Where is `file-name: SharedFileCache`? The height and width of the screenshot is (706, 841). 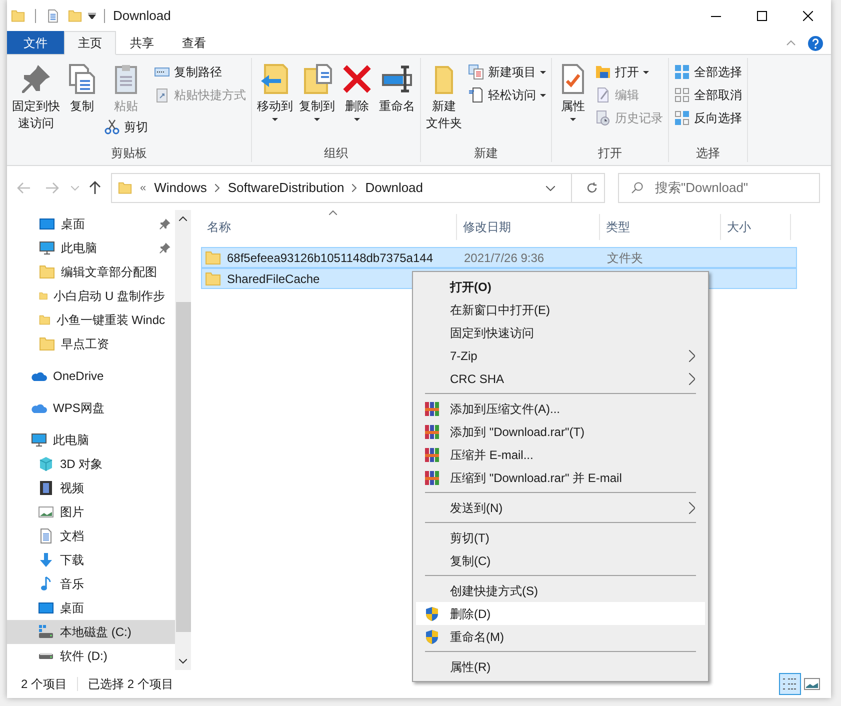
file-name: SharedFileCache is located at coordinates (273, 279).